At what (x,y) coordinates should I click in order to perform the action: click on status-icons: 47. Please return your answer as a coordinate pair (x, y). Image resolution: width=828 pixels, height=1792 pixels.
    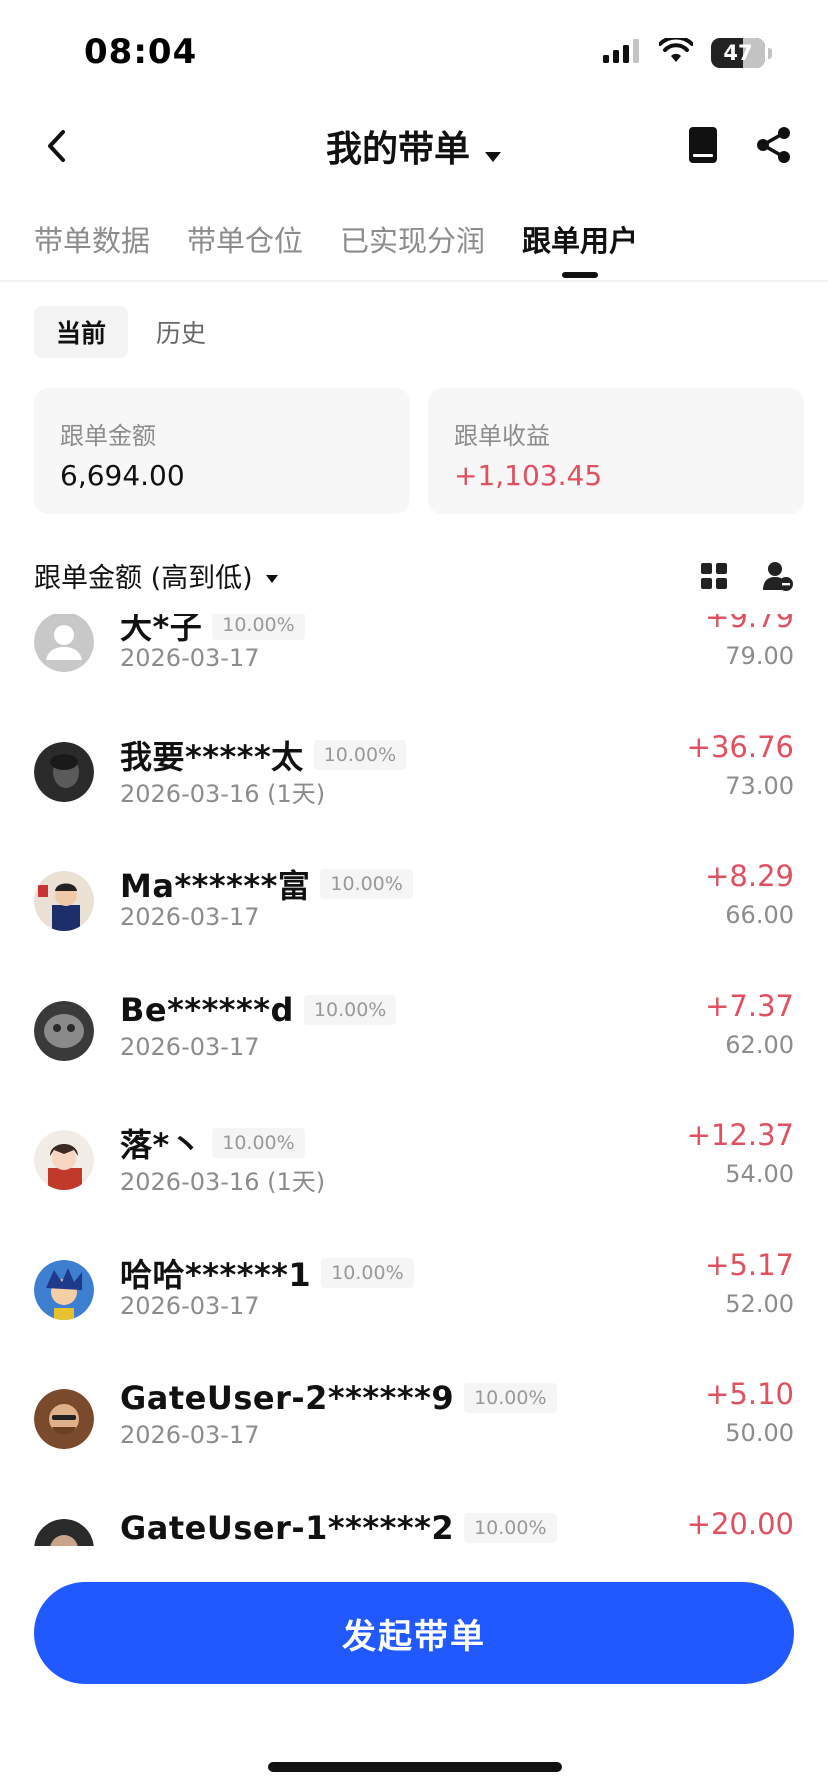
    Looking at the image, I should click on (687, 51).